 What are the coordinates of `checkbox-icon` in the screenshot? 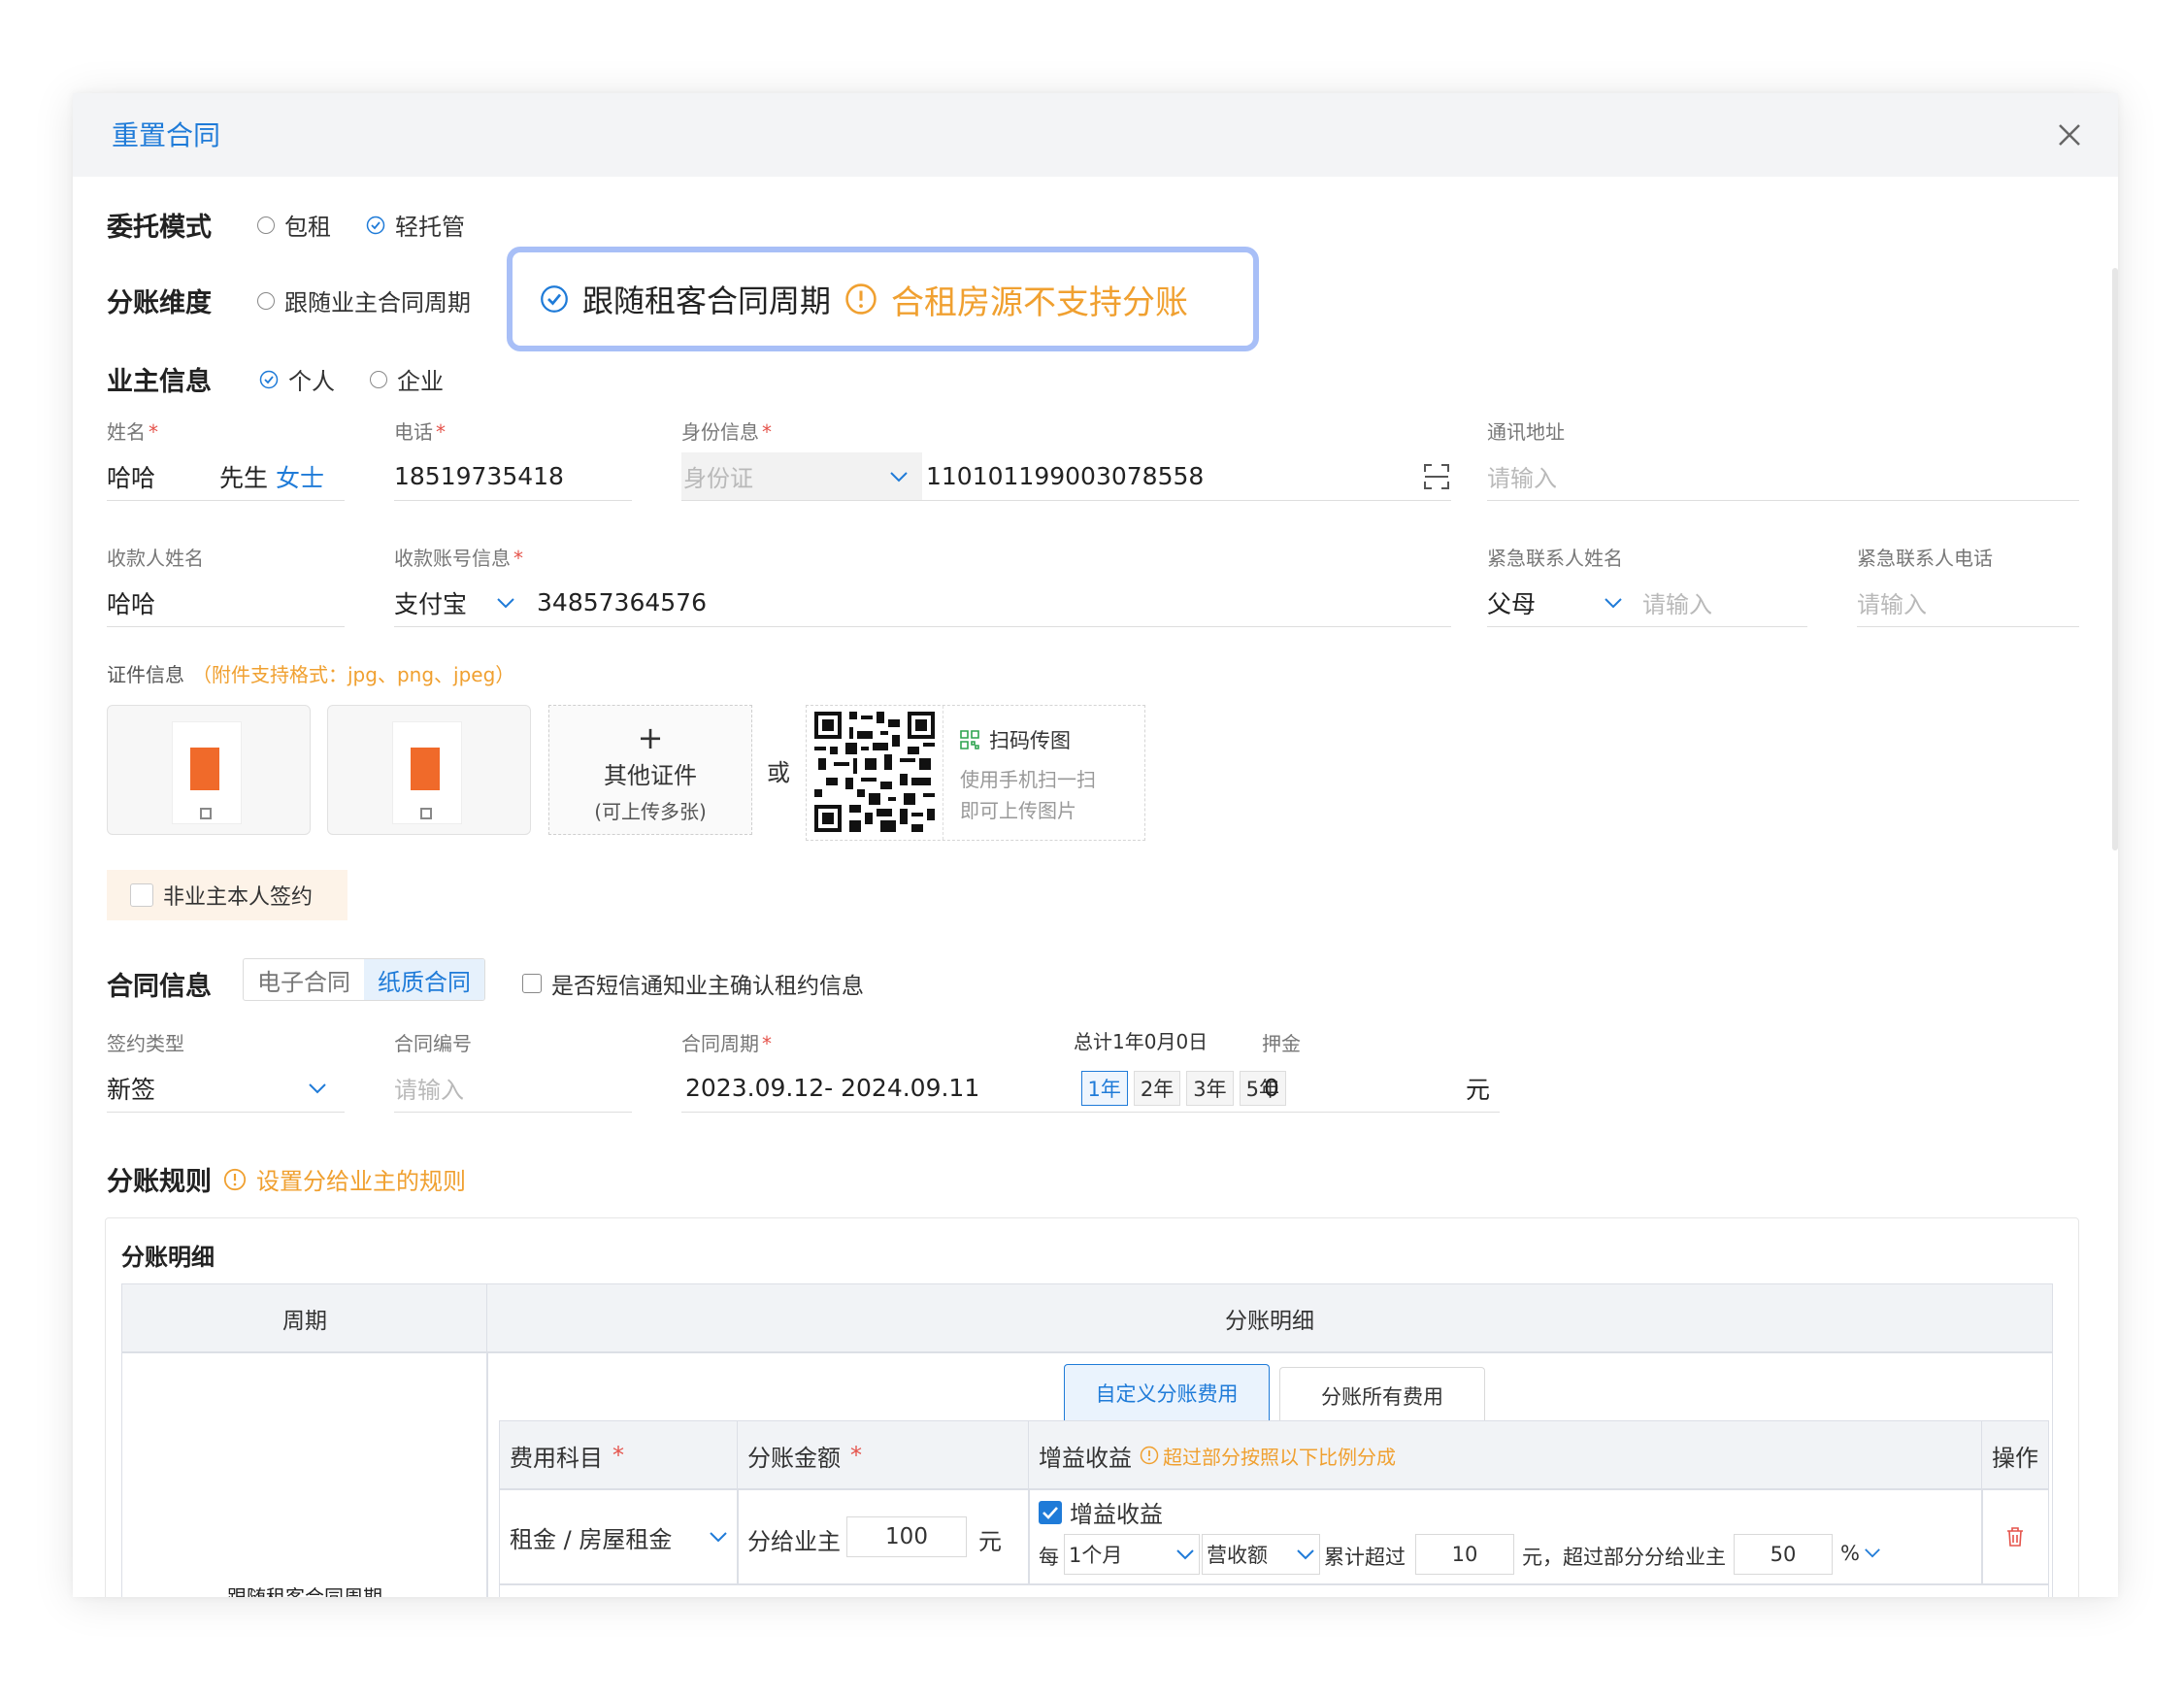 It's located at (141, 895).